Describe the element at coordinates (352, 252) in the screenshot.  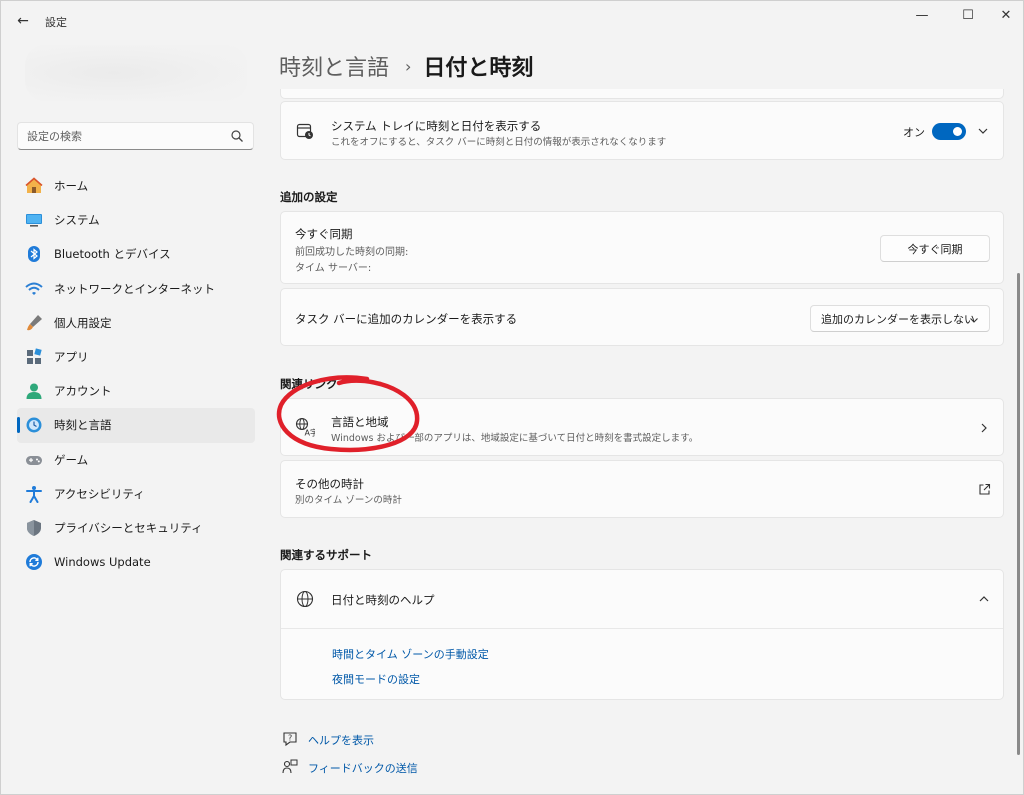
I see `last-sync-label: 前回成功した時刻の同期:` at that location.